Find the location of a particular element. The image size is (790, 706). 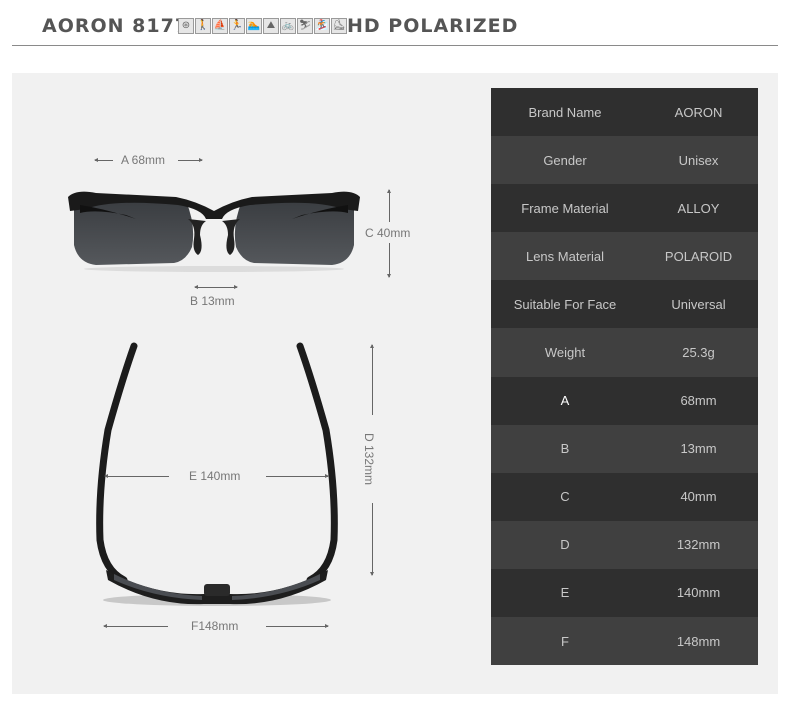

tagline: HD POLARIZED is located at coordinates (433, 26).